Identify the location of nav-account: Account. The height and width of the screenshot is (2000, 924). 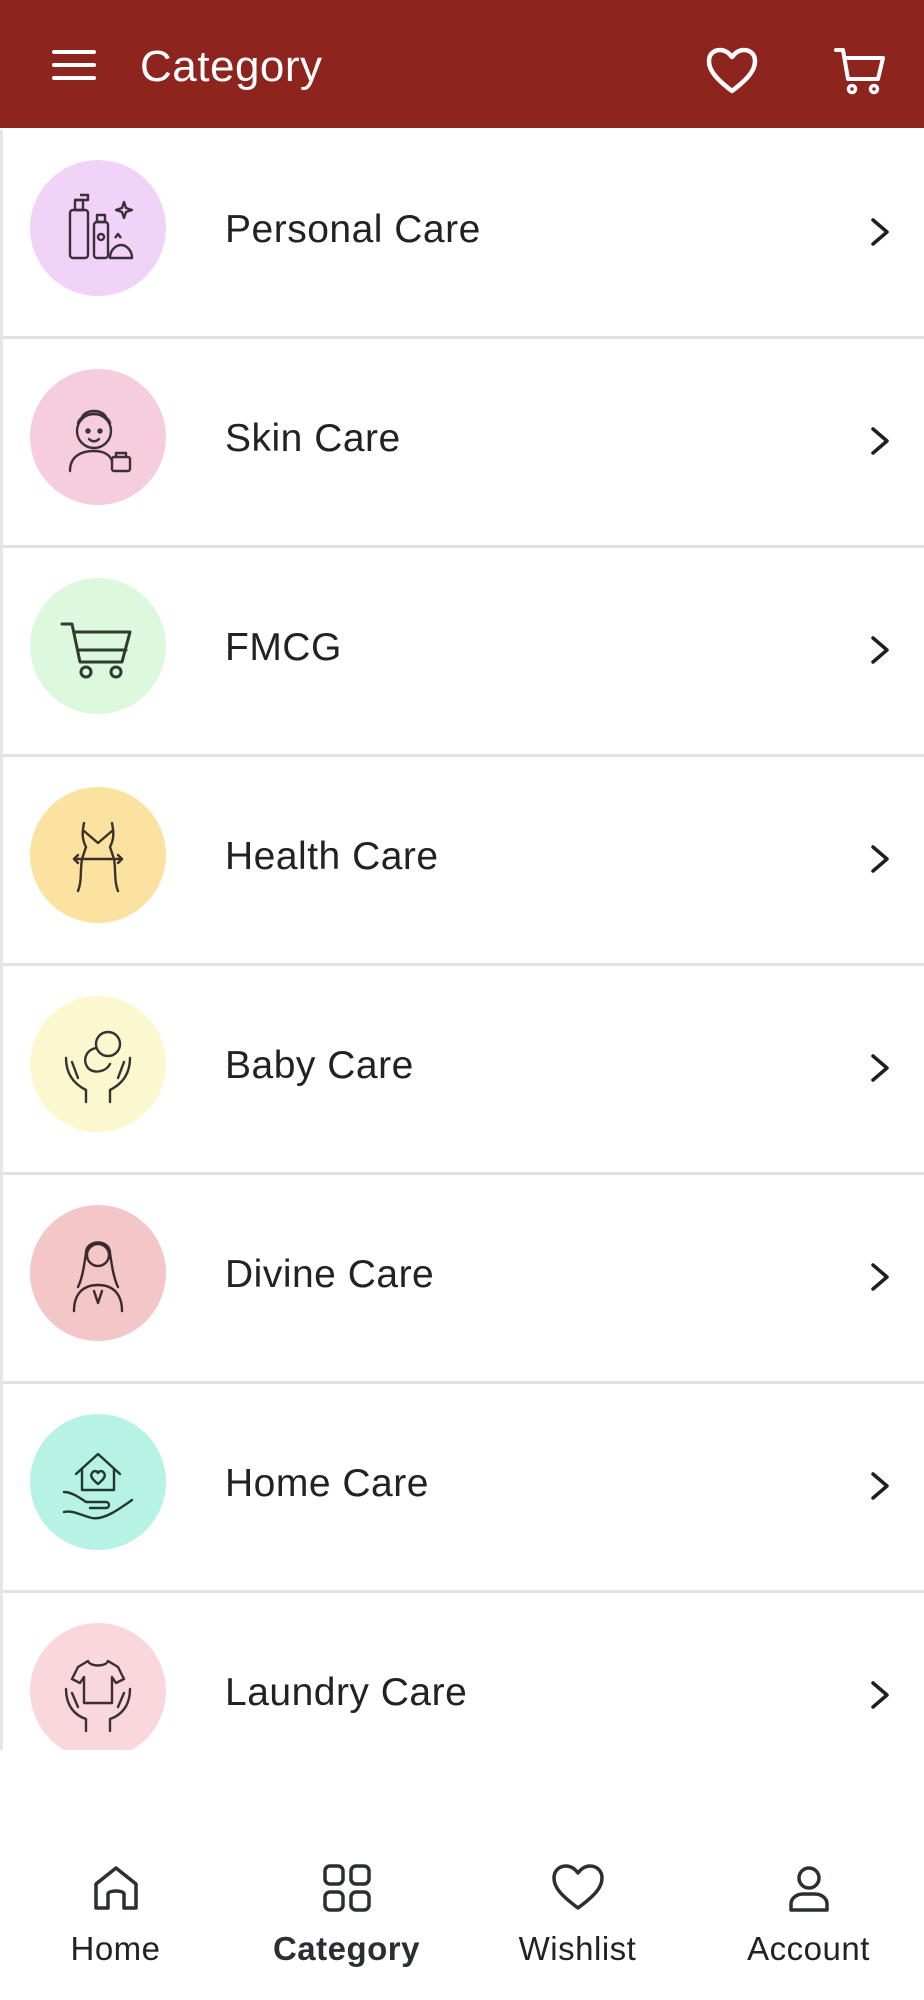
(808, 1915).